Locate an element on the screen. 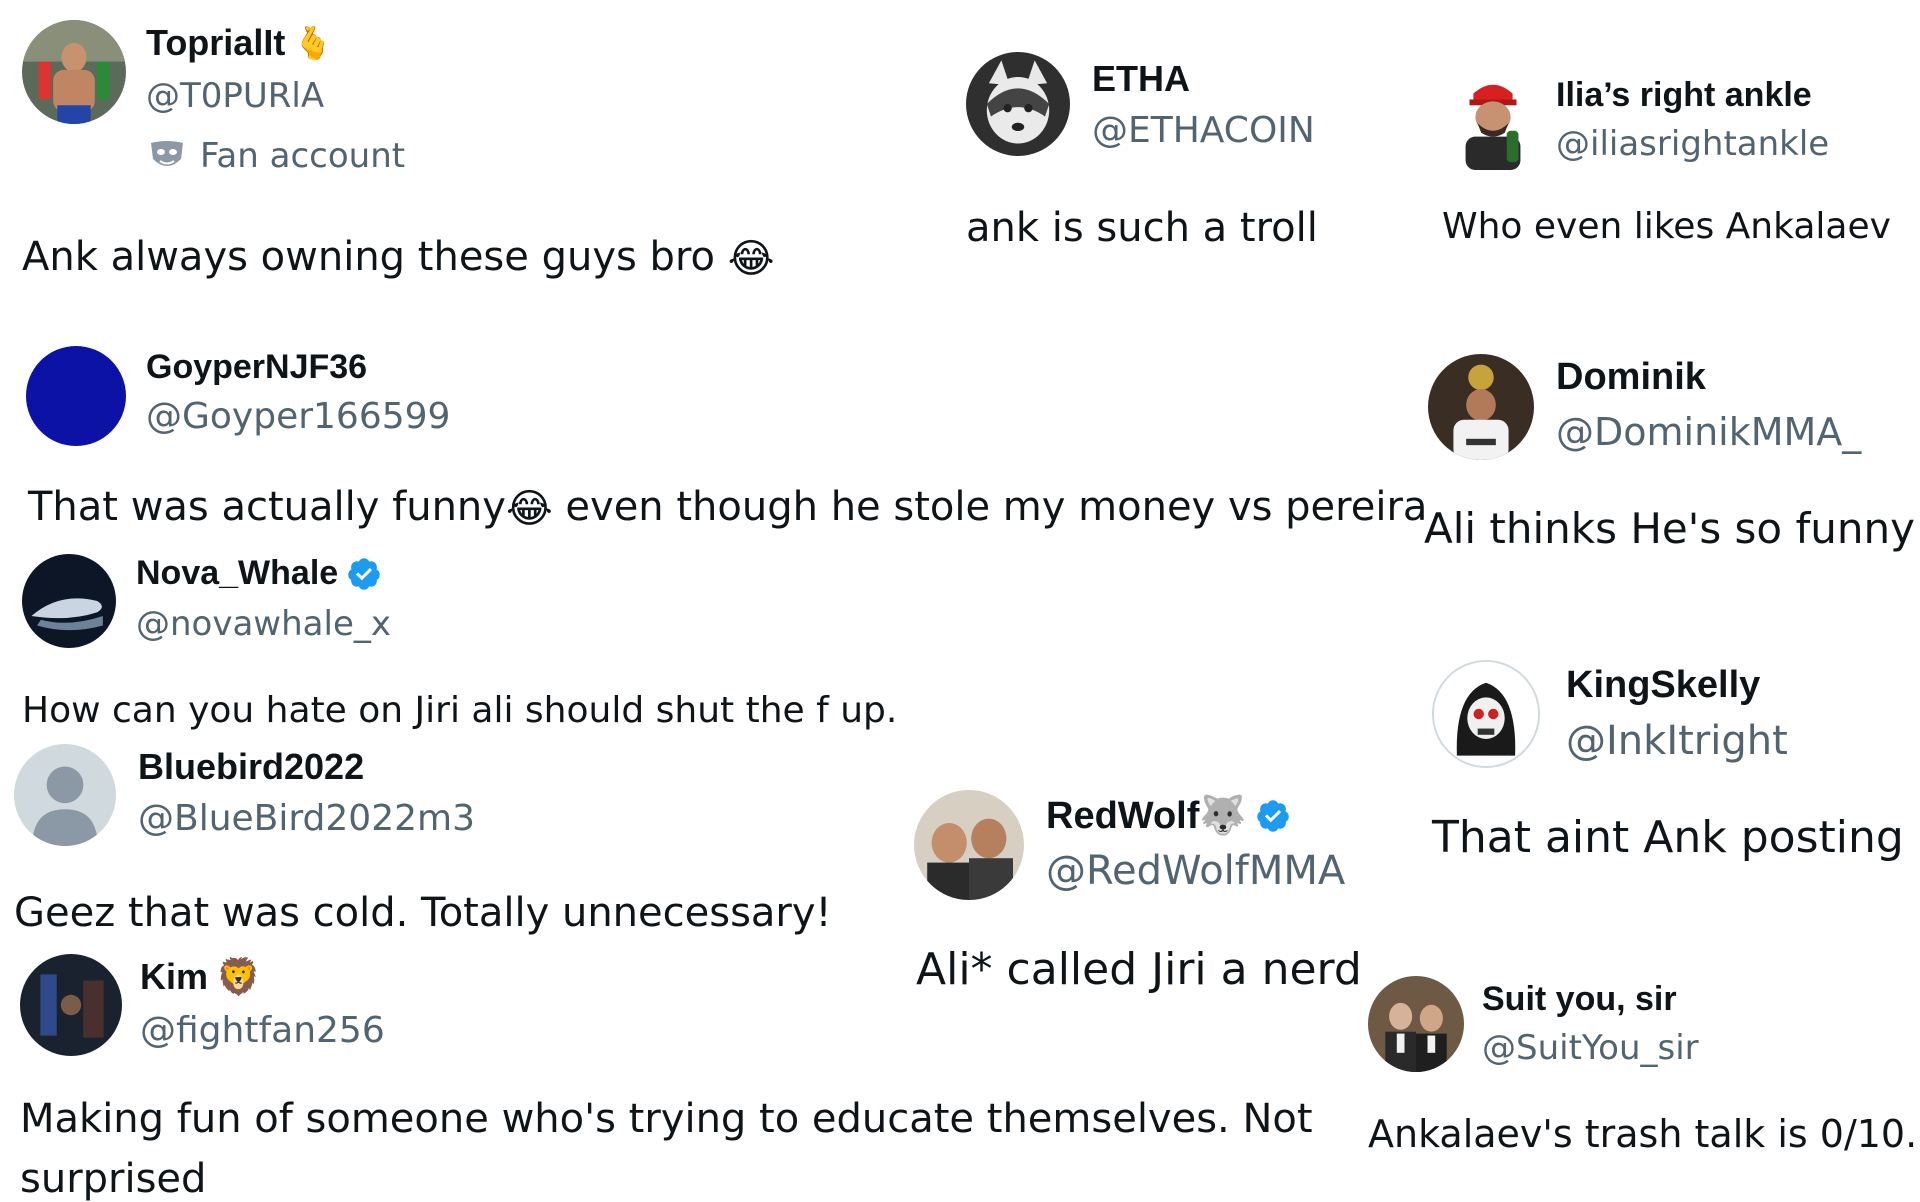 This screenshot has width=1920, height=1202. hand-emoji-icon: 🫰 is located at coordinates (313, 43).